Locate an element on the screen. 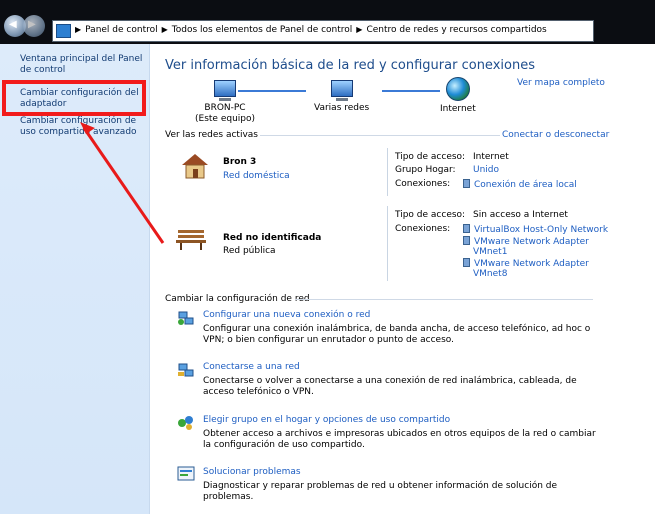 This screenshot has height=514, width=655. networks-node: Varias redes is located at coordinates (341, 97).